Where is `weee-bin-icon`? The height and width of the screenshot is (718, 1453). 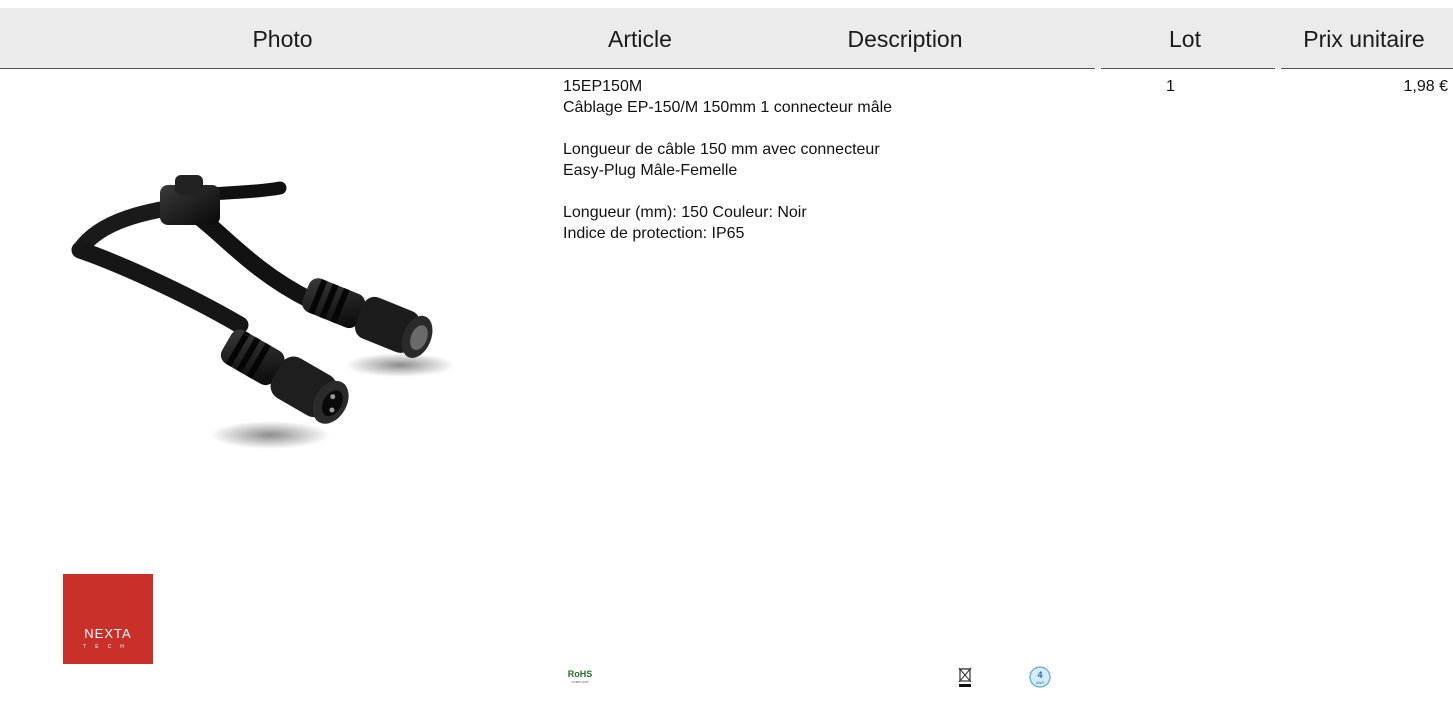
weee-bin-icon is located at coordinates (965, 677).